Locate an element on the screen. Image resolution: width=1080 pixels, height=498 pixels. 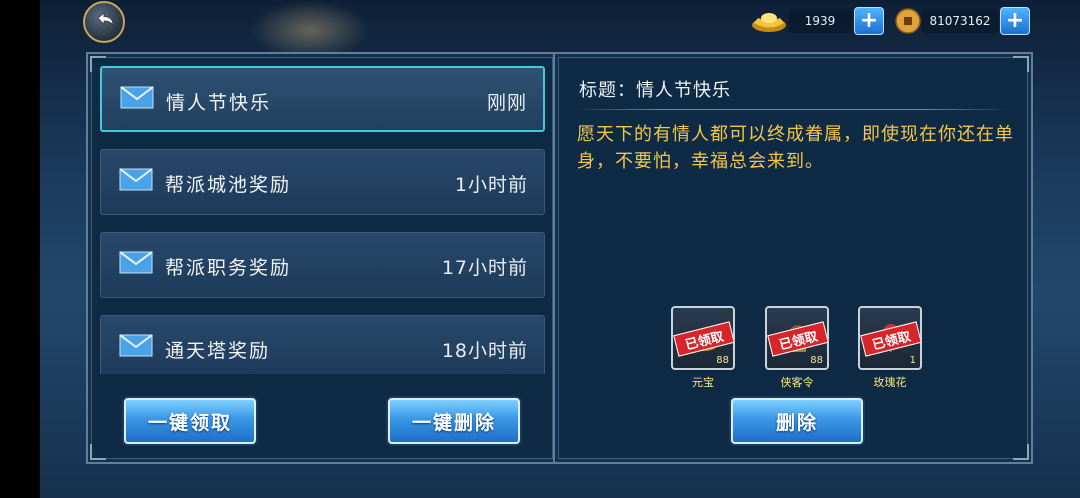
delete-button: 删除 is located at coordinates (797, 421).